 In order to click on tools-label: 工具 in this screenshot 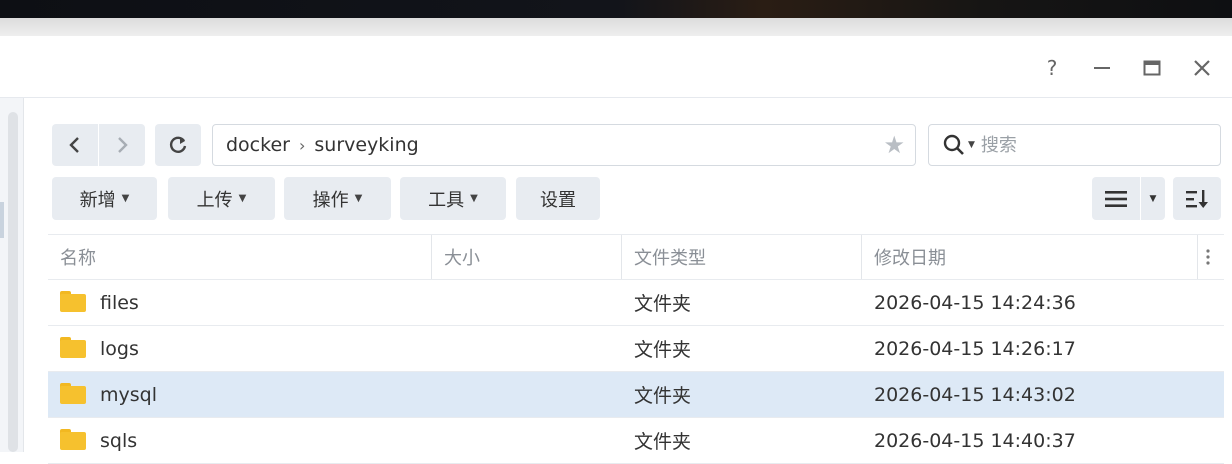, I will do `click(446, 200)`.